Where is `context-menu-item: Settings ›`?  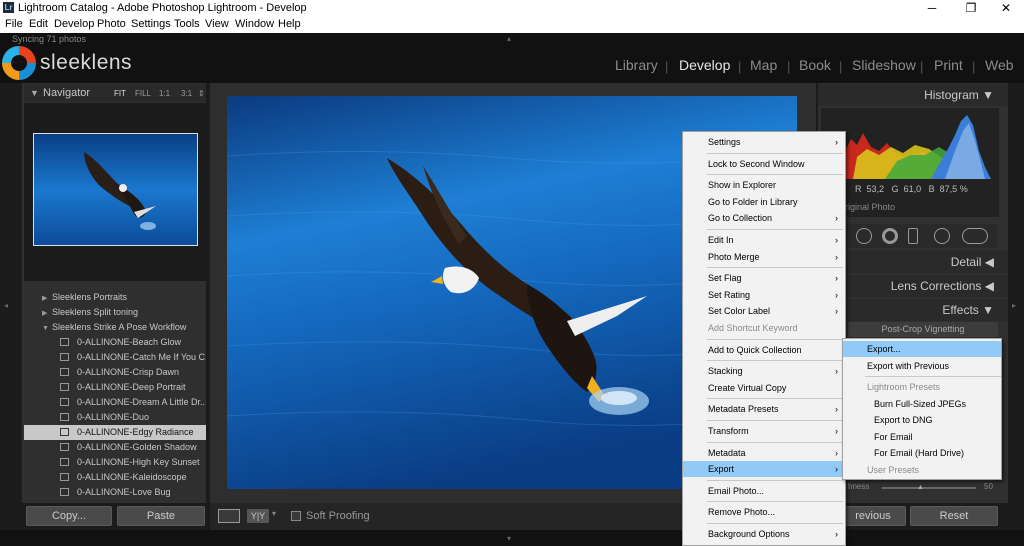
context-menu-item: Settings › is located at coordinates (764, 142).